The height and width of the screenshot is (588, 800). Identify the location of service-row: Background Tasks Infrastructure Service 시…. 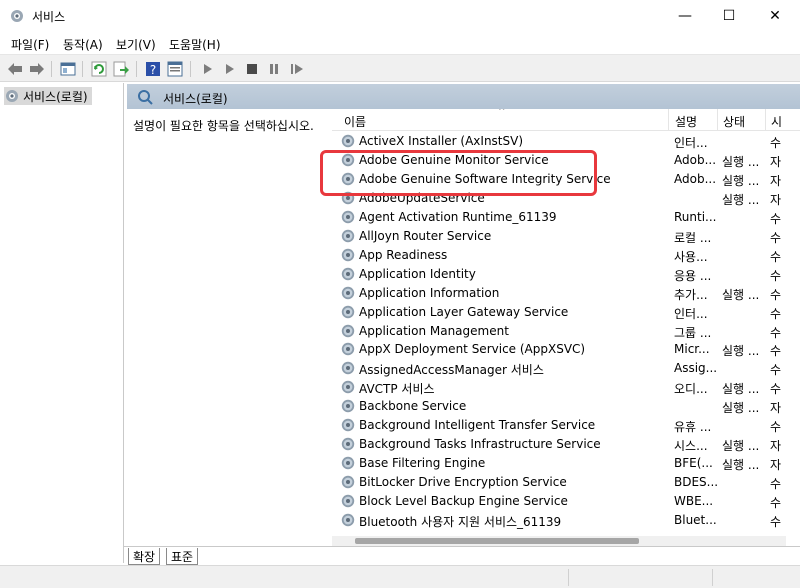
(558, 444).